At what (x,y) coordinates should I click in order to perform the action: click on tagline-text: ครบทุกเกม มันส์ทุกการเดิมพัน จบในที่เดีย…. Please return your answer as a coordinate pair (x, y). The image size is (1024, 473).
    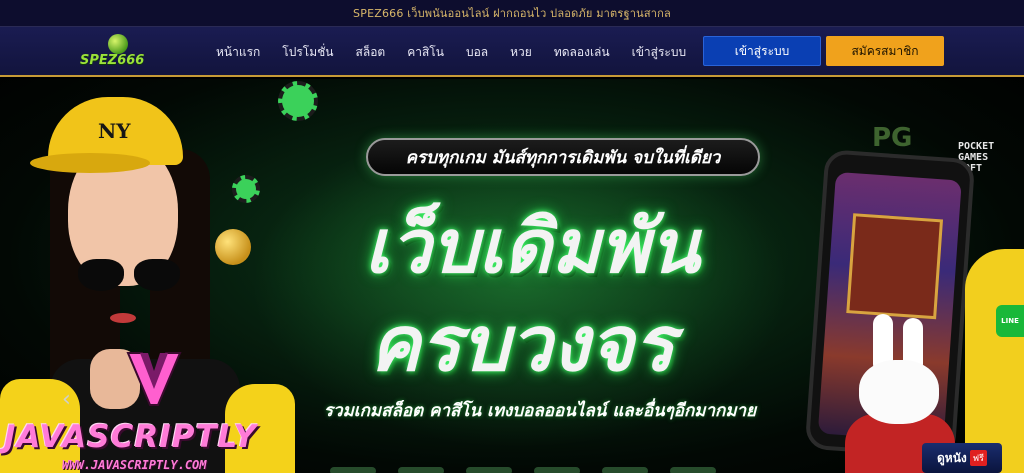
    Looking at the image, I should click on (563, 157).